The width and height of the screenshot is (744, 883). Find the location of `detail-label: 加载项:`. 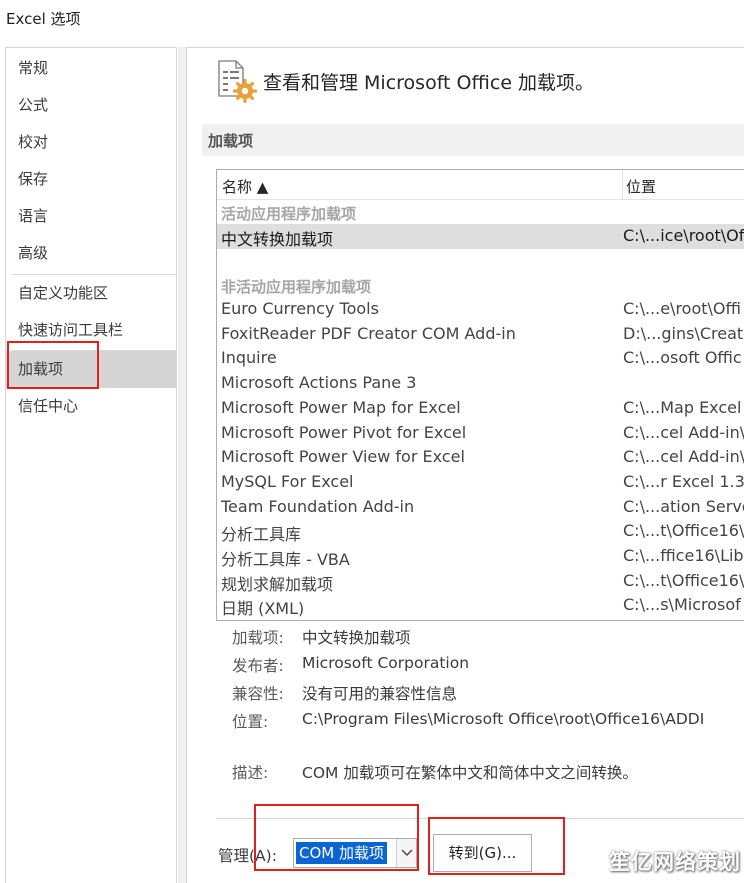

detail-label: 加载项: is located at coordinates (258, 638).